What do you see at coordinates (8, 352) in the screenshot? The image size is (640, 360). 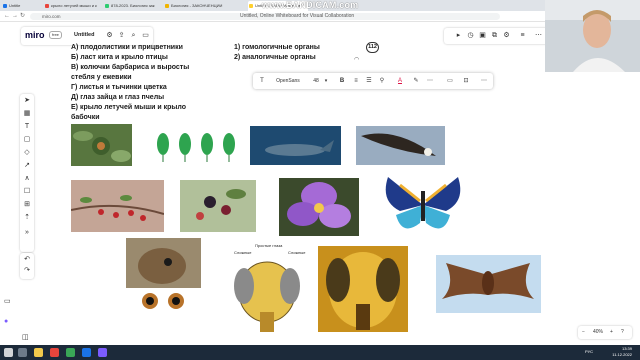 I see `start-icon` at bounding box center [8, 352].